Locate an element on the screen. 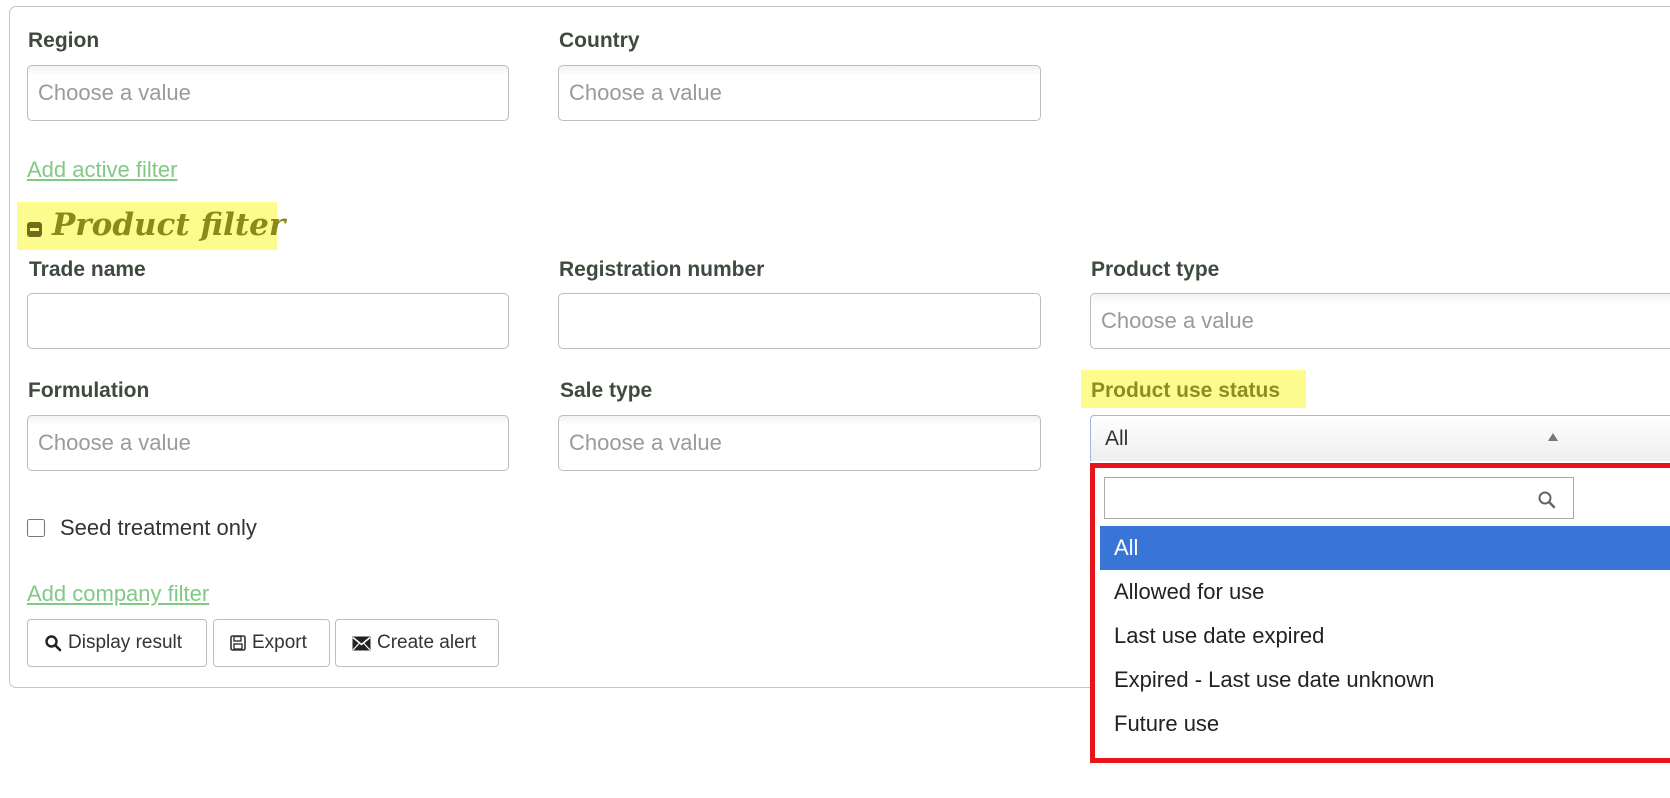 The width and height of the screenshot is (1670, 798). floppy-disk-icon is located at coordinates (238, 643).